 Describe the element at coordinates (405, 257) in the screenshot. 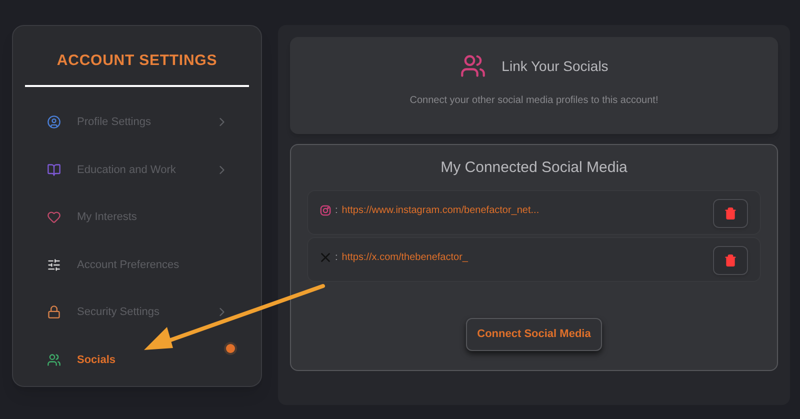

I see `social-link: https://x.com/thebenefactor_` at that location.